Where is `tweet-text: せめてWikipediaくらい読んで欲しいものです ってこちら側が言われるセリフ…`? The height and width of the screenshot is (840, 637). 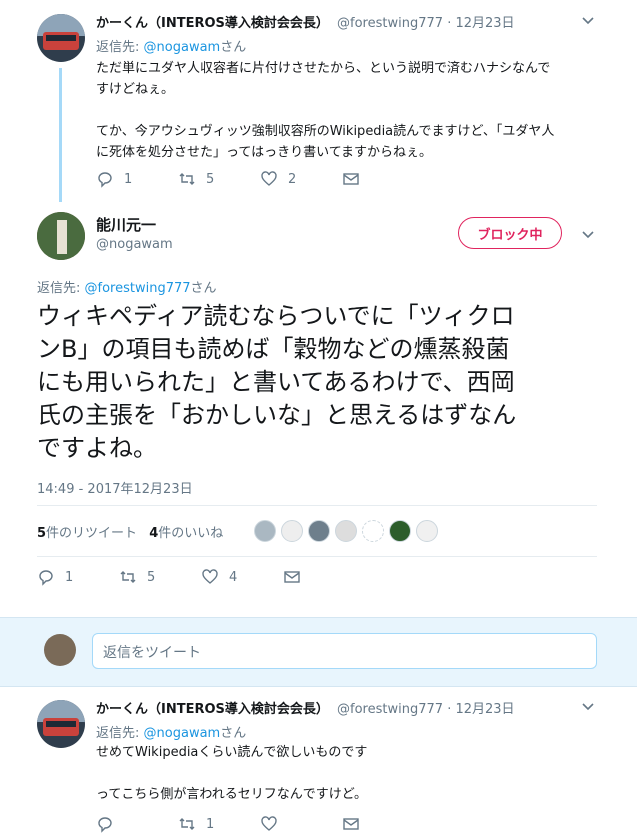 tweet-text: せめてWikipediaくらい読んで欲しいものです ってこちら側が言われるセリフ… is located at coordinates (232, 773).